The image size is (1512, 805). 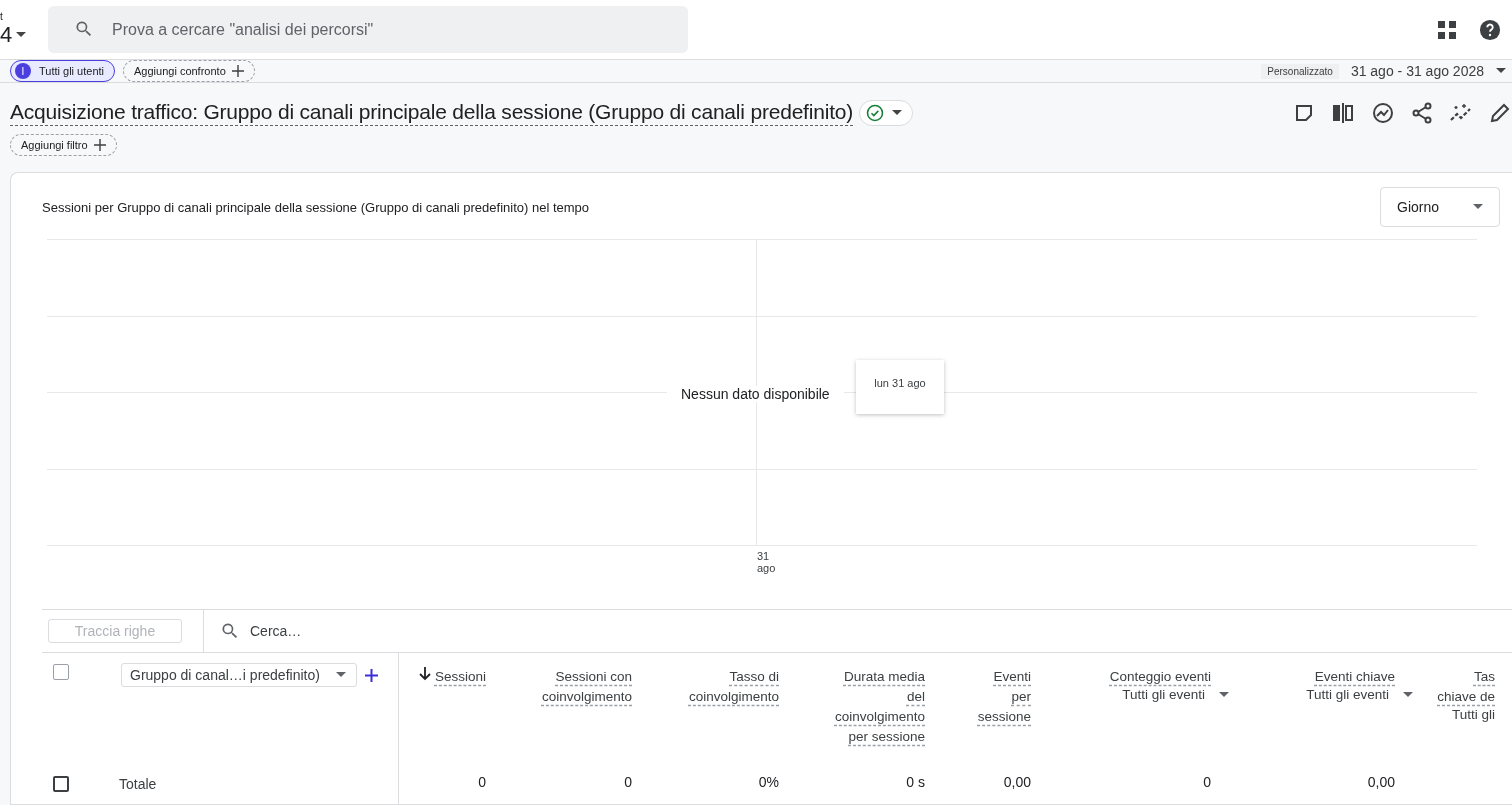 I want to click on segment-letter: I, so click(x=23, y=71).